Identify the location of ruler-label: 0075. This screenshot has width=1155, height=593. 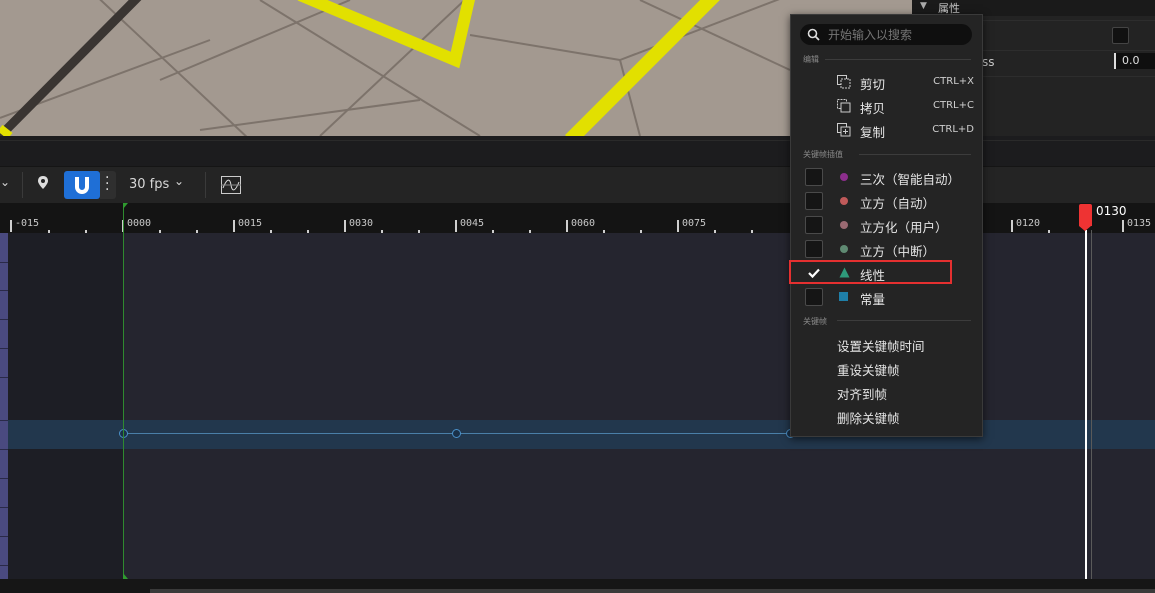
(694, 223).